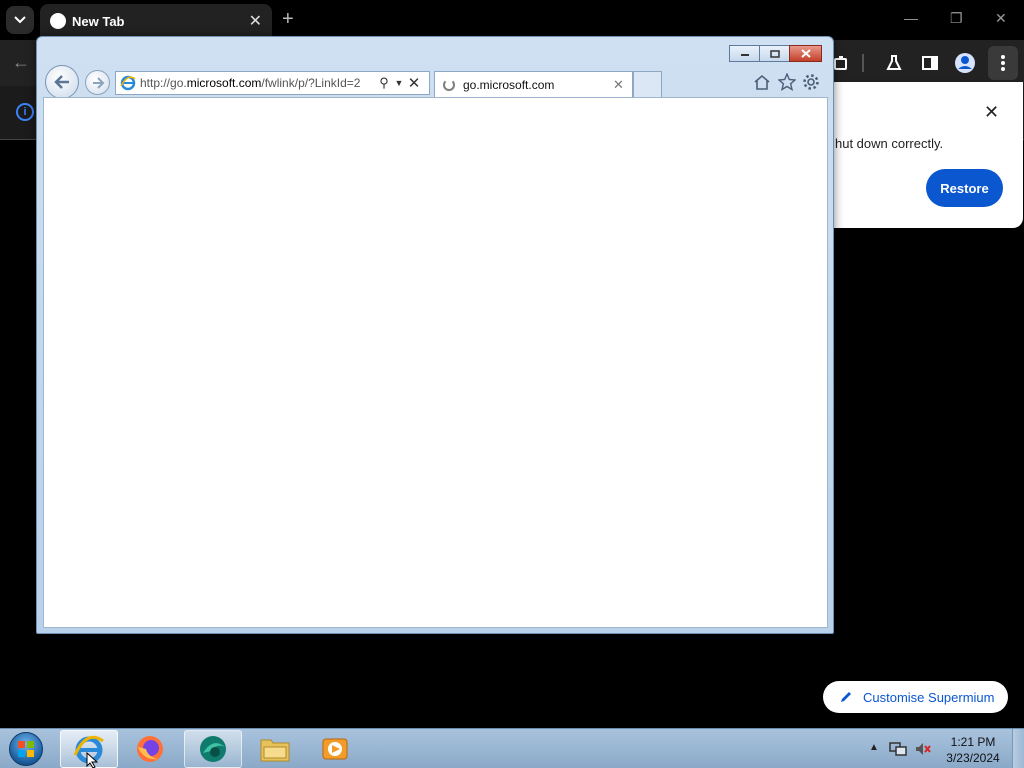 The height and width of the screenshot is (768, 1024). What do you see at coordinates (21, 62) in the screenshot?
I see `back-arrow-icon: ←` at bounding box center [21, 62].